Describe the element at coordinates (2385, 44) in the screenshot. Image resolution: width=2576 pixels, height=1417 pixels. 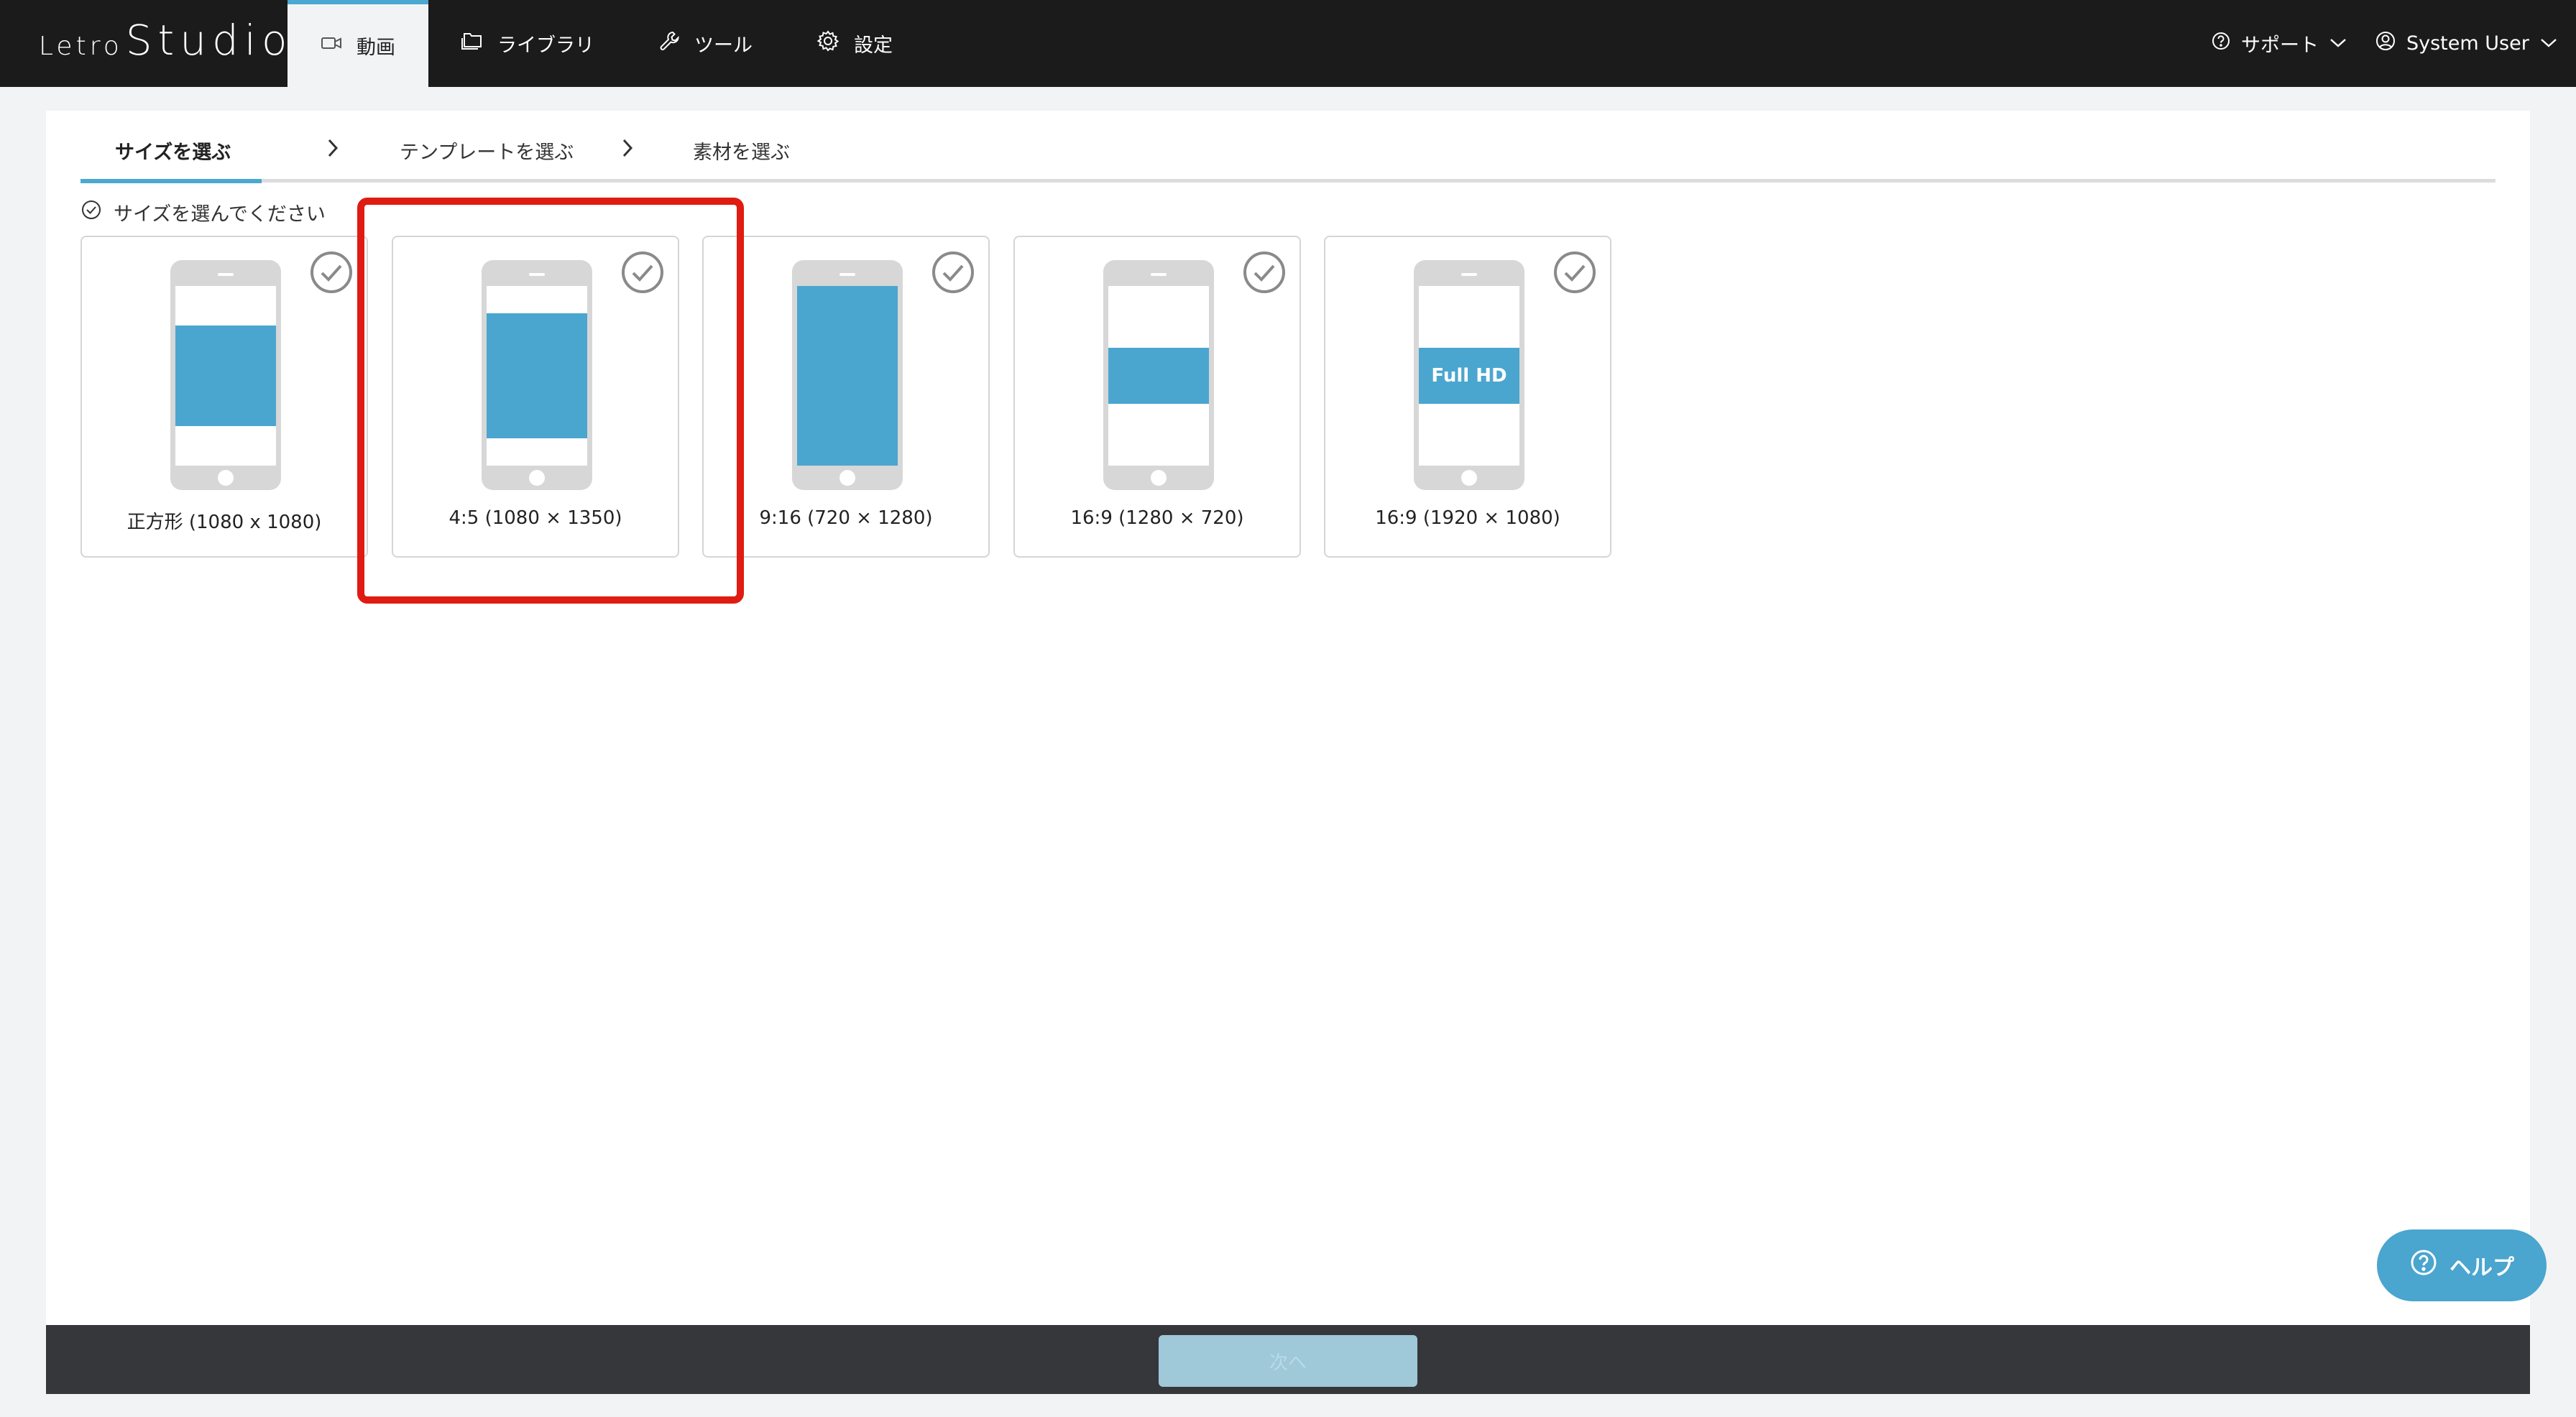
I see `user-circle-icon` at that location.